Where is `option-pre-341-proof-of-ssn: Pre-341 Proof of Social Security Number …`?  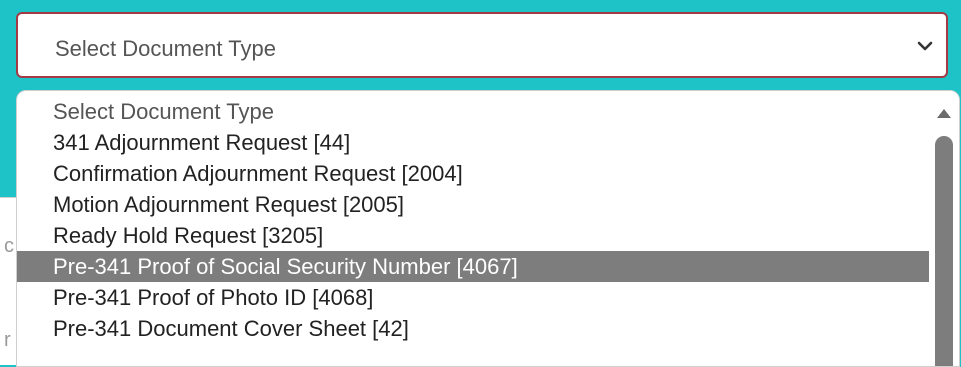 option-pre-341-proof-of-ssn: Pre-341 Proof of Social Security Number … is located at coordinates (473, 266).